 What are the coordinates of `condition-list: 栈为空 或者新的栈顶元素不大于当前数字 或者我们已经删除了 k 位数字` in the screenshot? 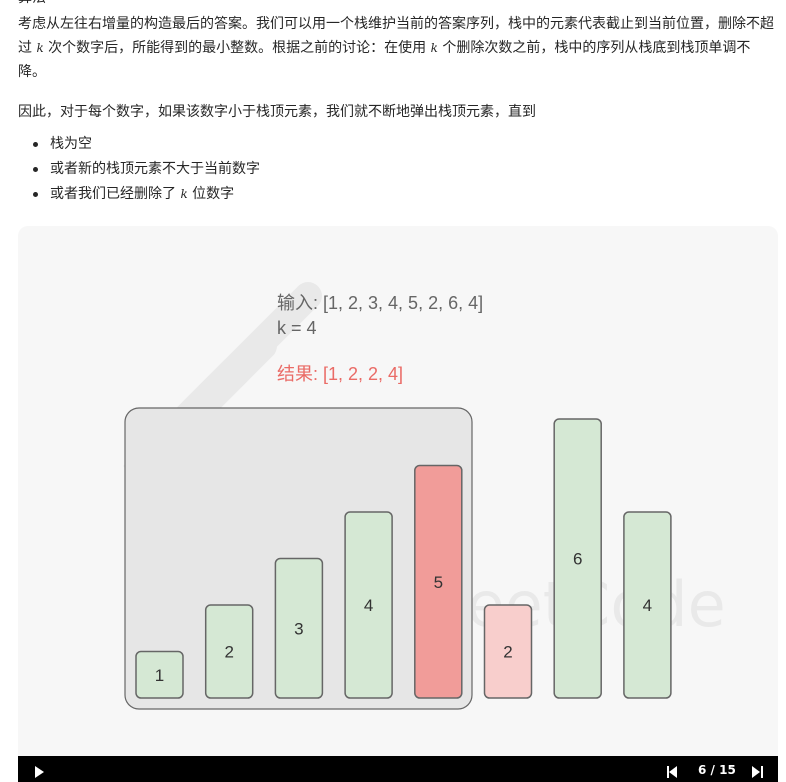 It's located at (139, 169).